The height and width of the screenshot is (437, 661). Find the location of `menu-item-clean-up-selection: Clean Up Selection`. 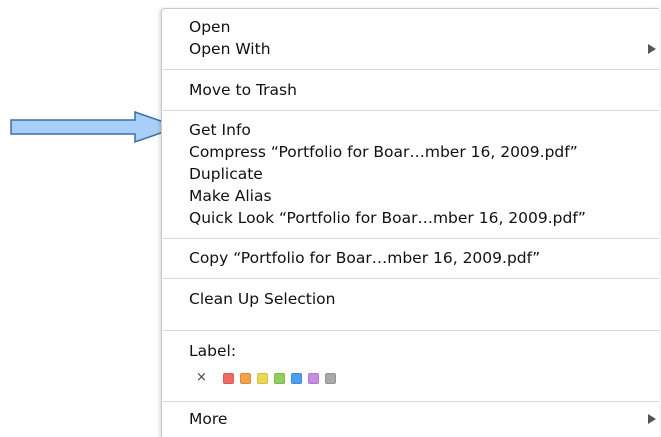

menu-item-clean-up-selection: Clean Up Selection is located at coordinates (424, 299).